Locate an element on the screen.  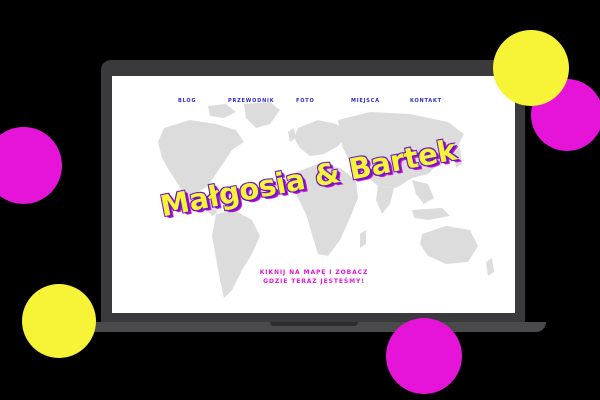
nav-item-miejsca: MIEJSCA is located at coordinates (365, 101).